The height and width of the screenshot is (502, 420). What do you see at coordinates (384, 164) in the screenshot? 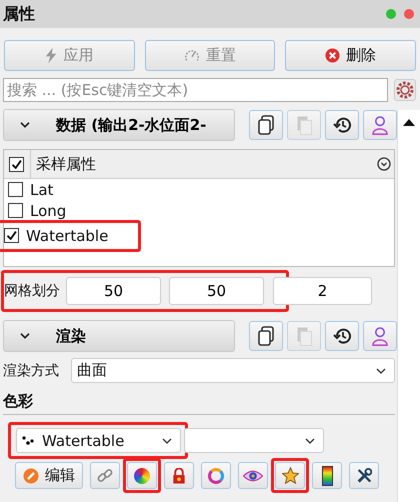
I see `dropdown-icon` at bounding box center [384, 164].